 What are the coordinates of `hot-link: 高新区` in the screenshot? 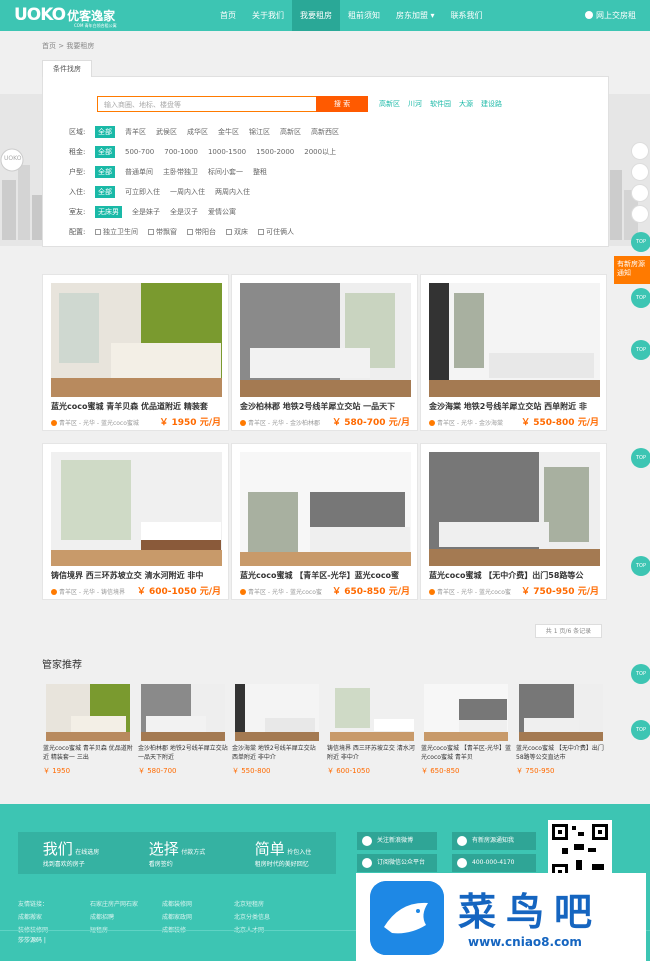 It's located at (389, 104).